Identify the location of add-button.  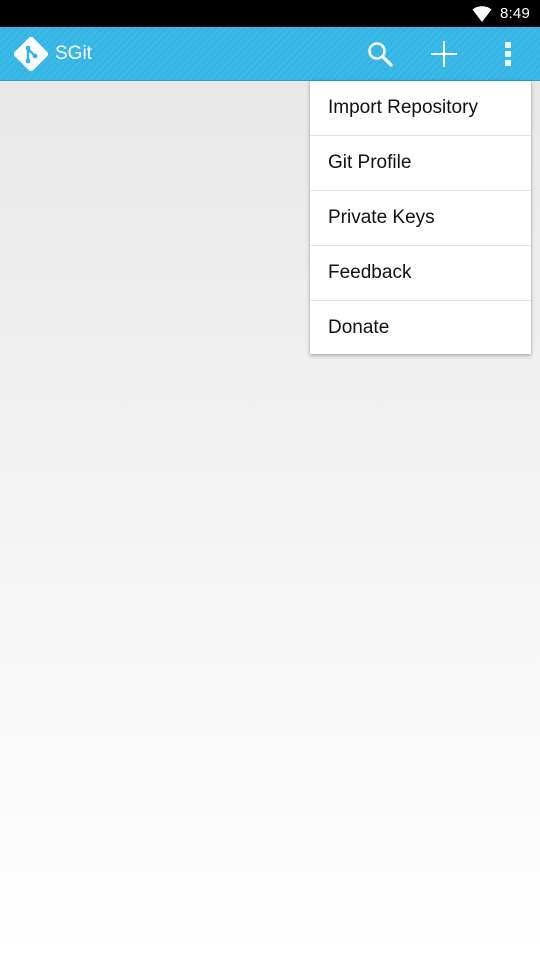
(444, 54).